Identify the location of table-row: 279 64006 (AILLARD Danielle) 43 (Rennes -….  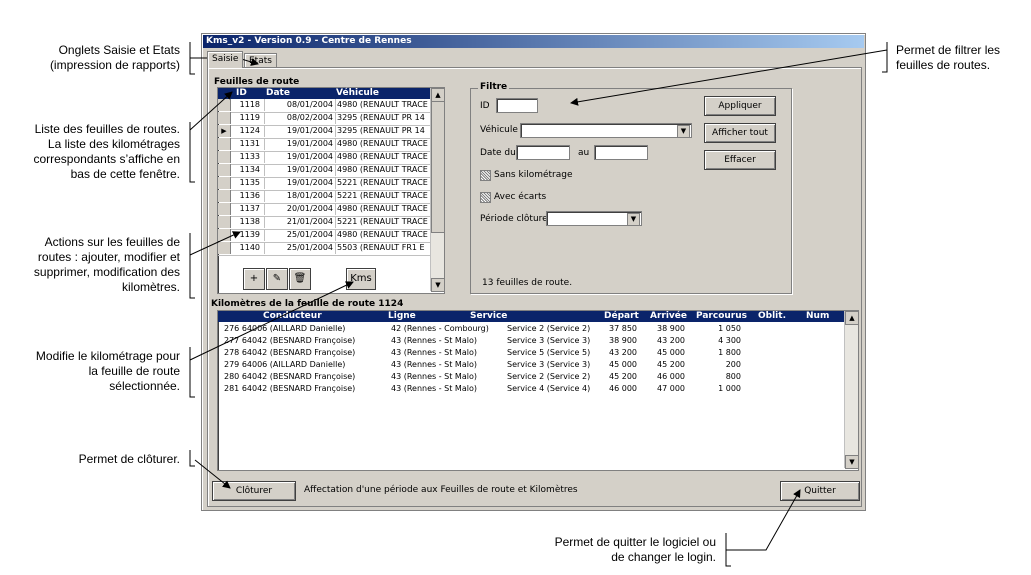
(531, 364).